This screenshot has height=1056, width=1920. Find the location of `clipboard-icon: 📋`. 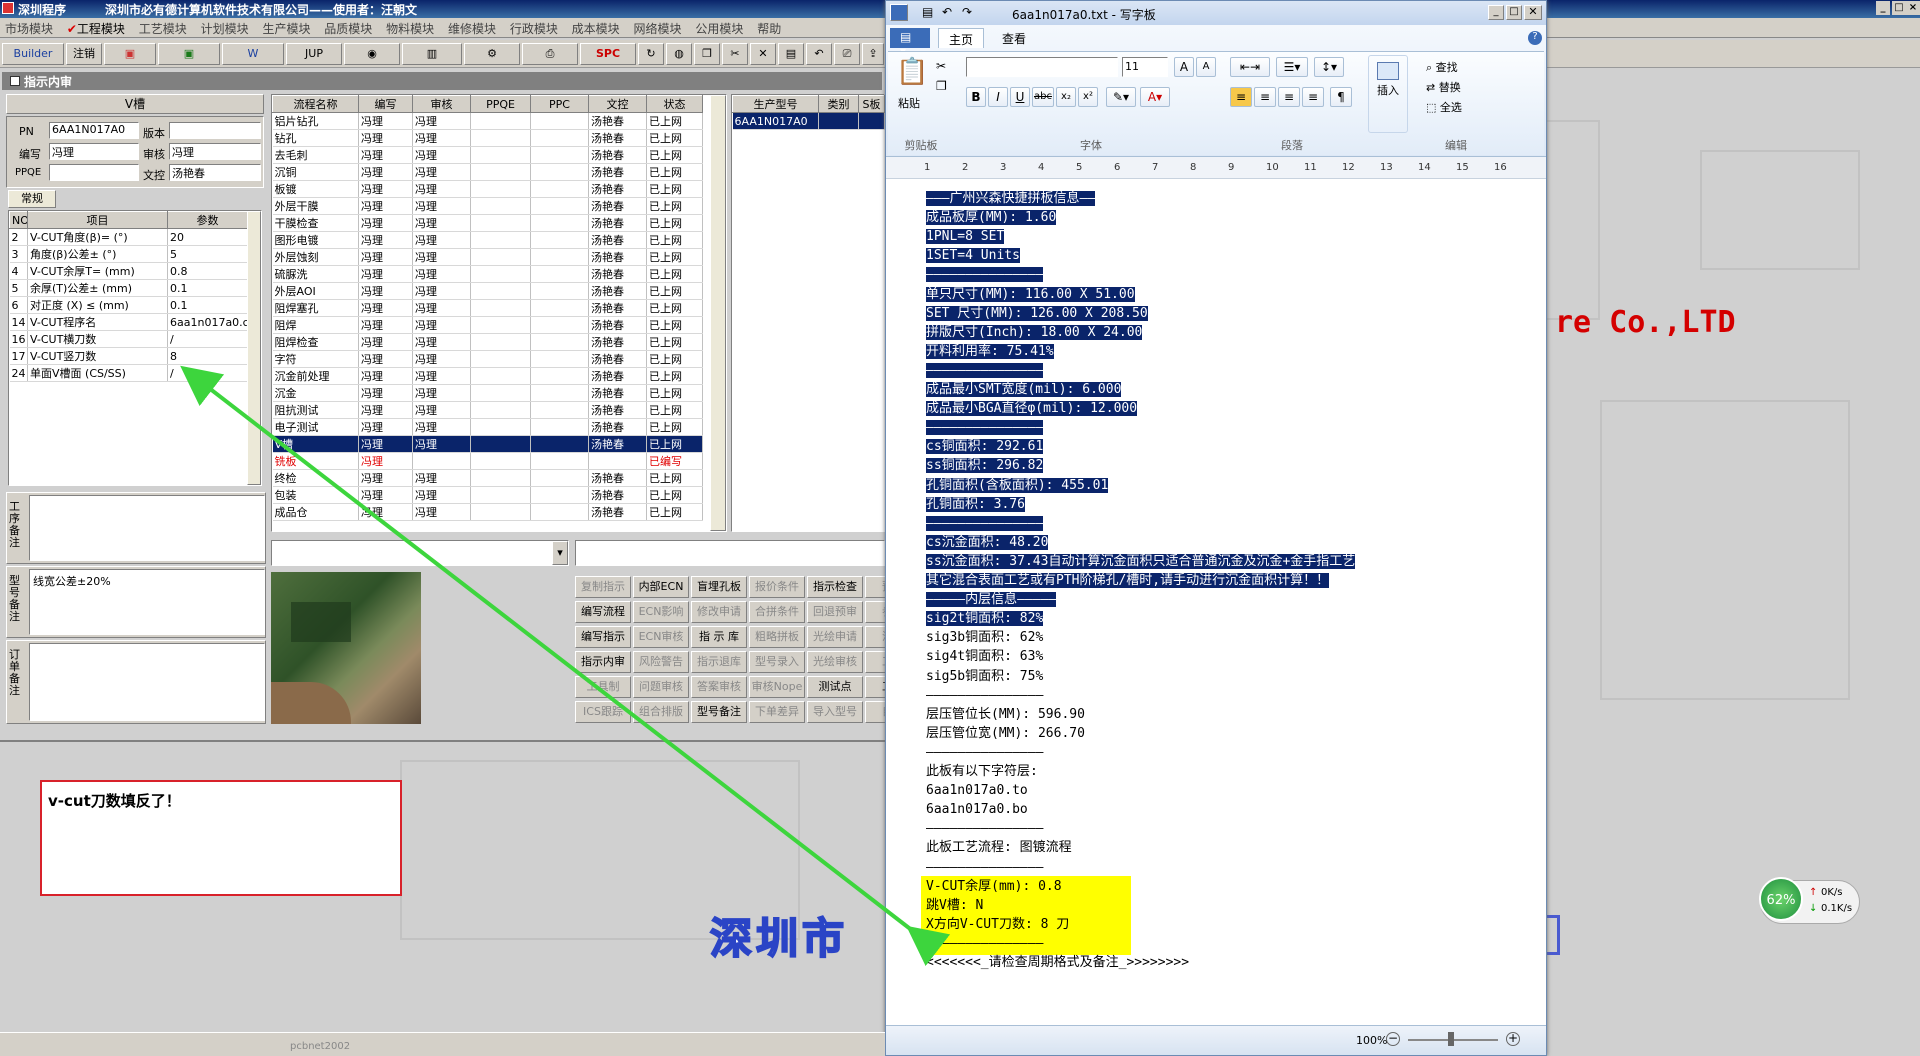

clipboard-icon: 📋 is located at coordinates (912, 74).